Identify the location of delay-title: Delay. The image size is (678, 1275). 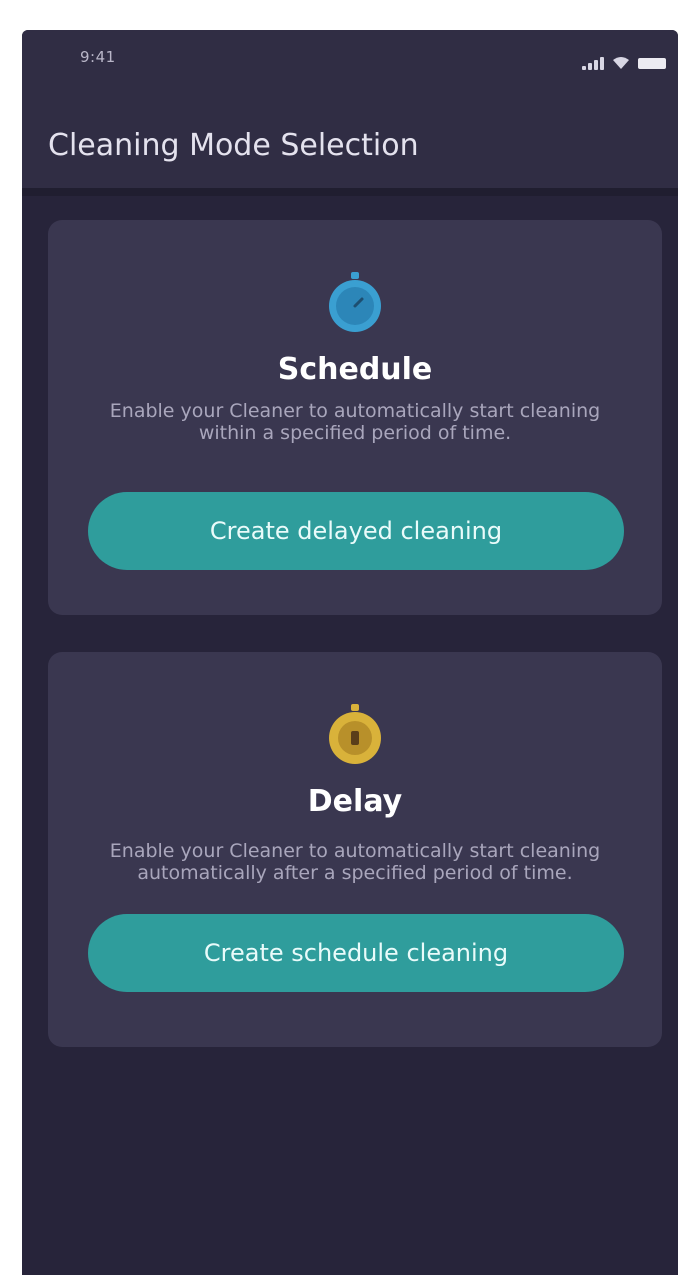
(355, 801).